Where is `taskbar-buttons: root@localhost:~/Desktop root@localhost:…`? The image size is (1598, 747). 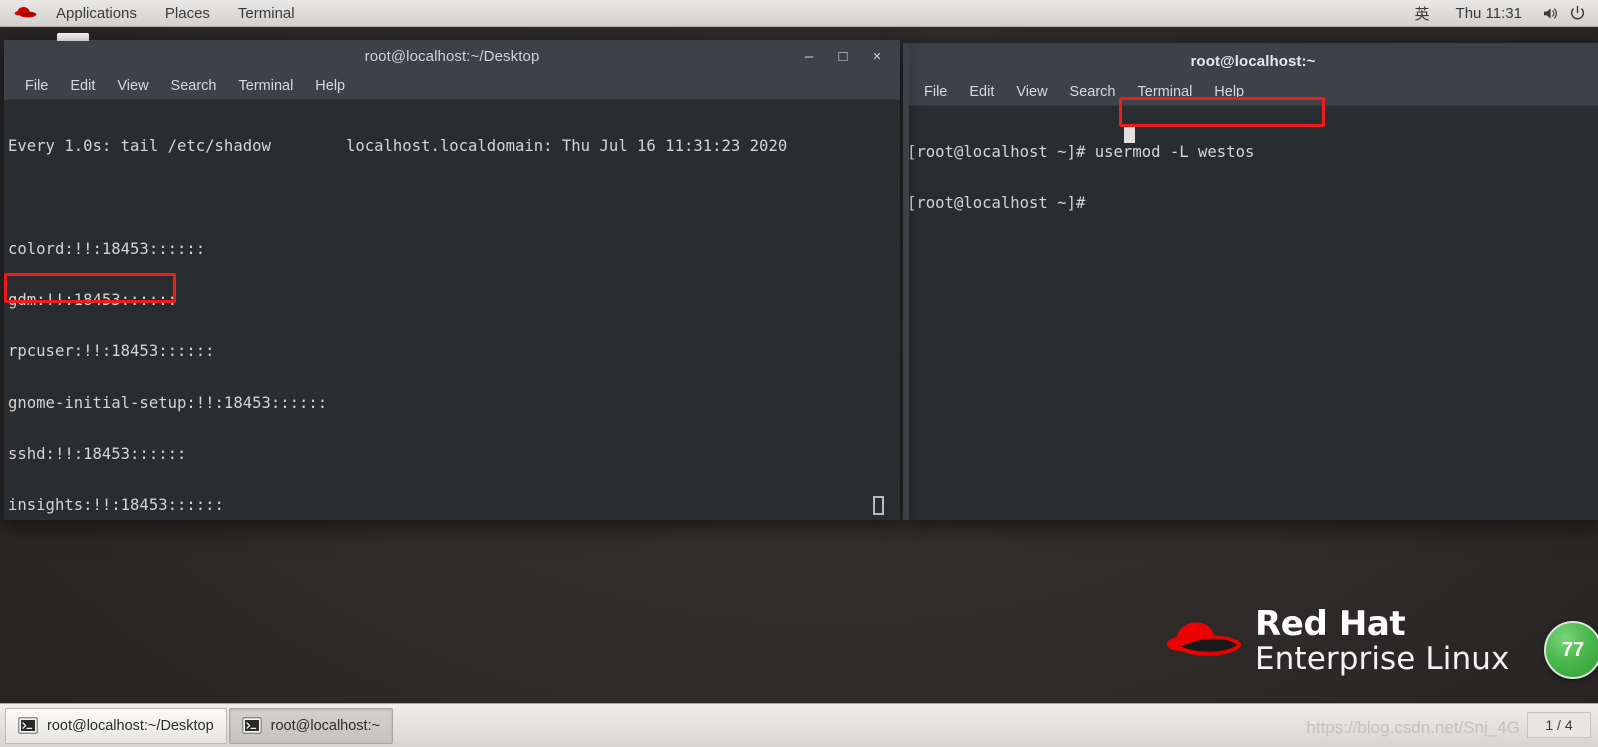
taskbar-buttons: root@localhost:~/Desktop root@localhost:… is located at coordinates (197, 725).